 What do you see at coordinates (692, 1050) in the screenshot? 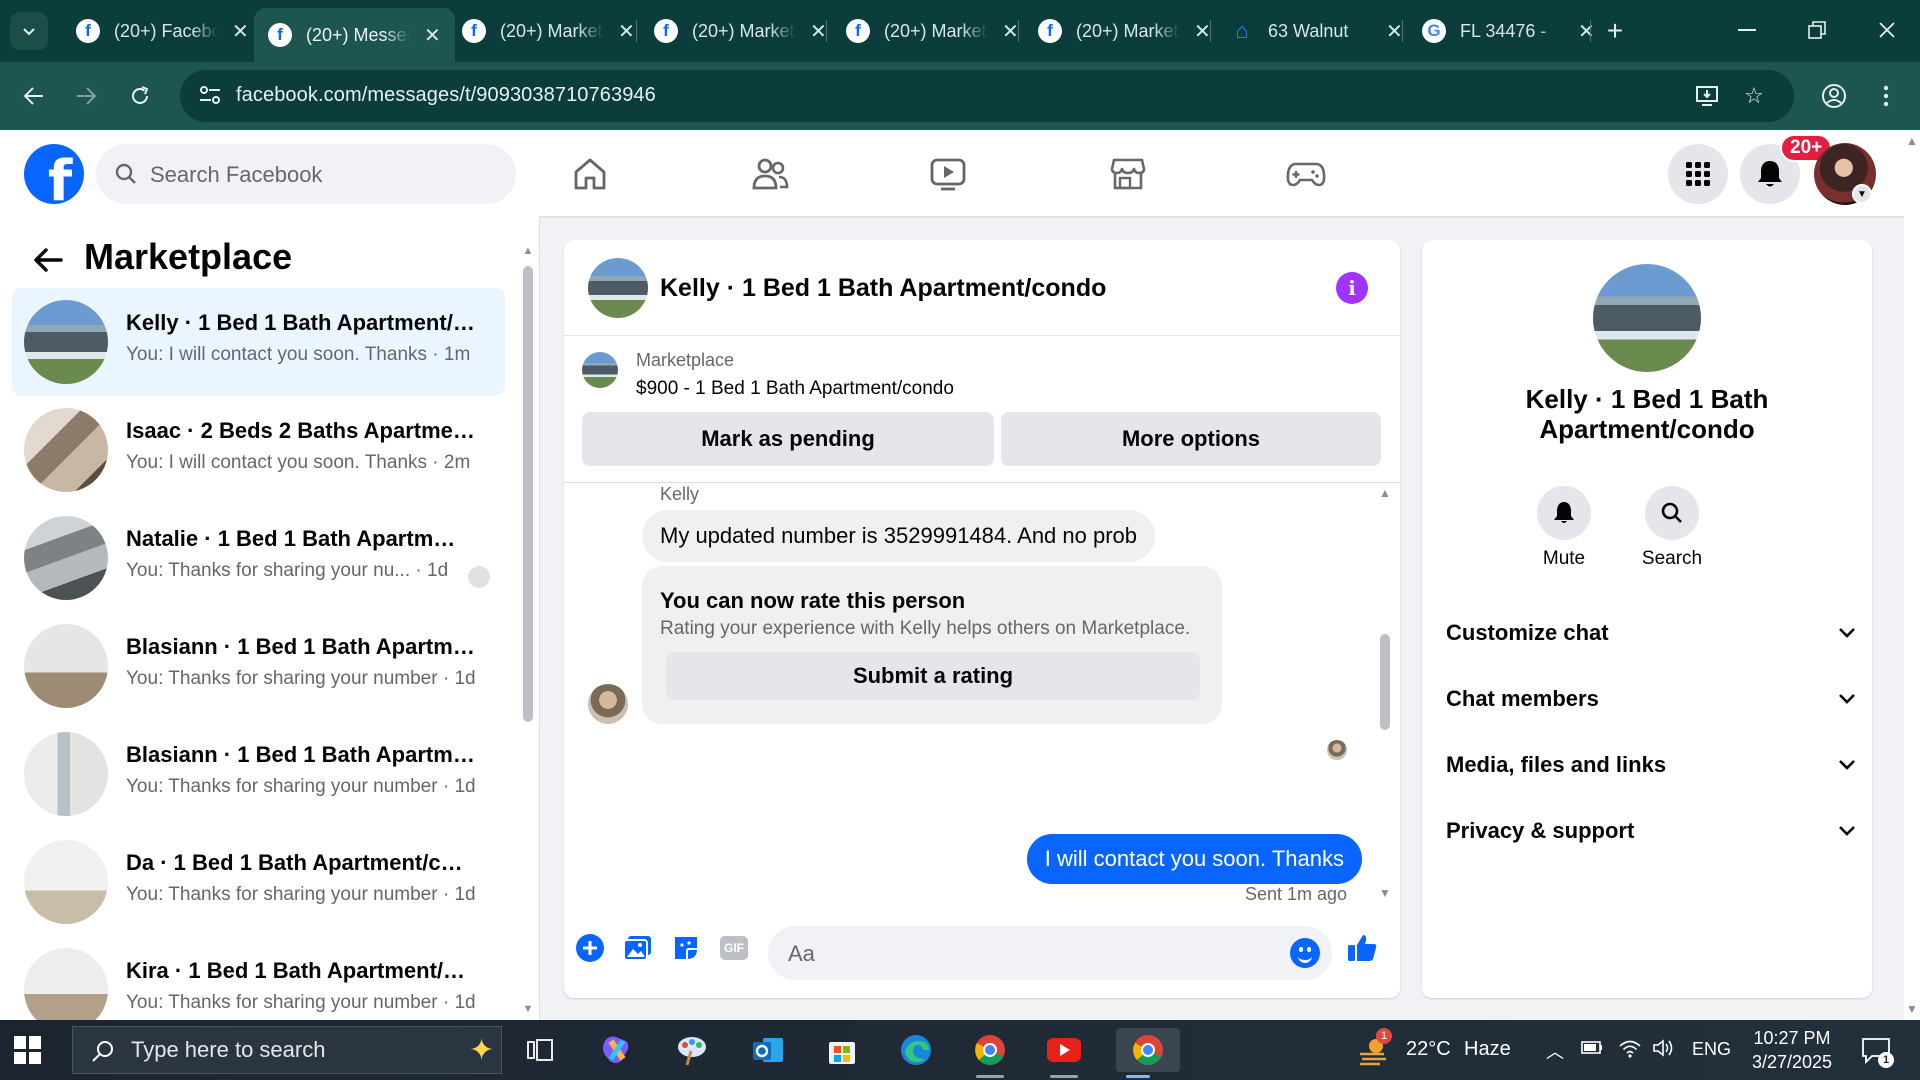
I see `paint-icon` at bounding box center [692, 1050].